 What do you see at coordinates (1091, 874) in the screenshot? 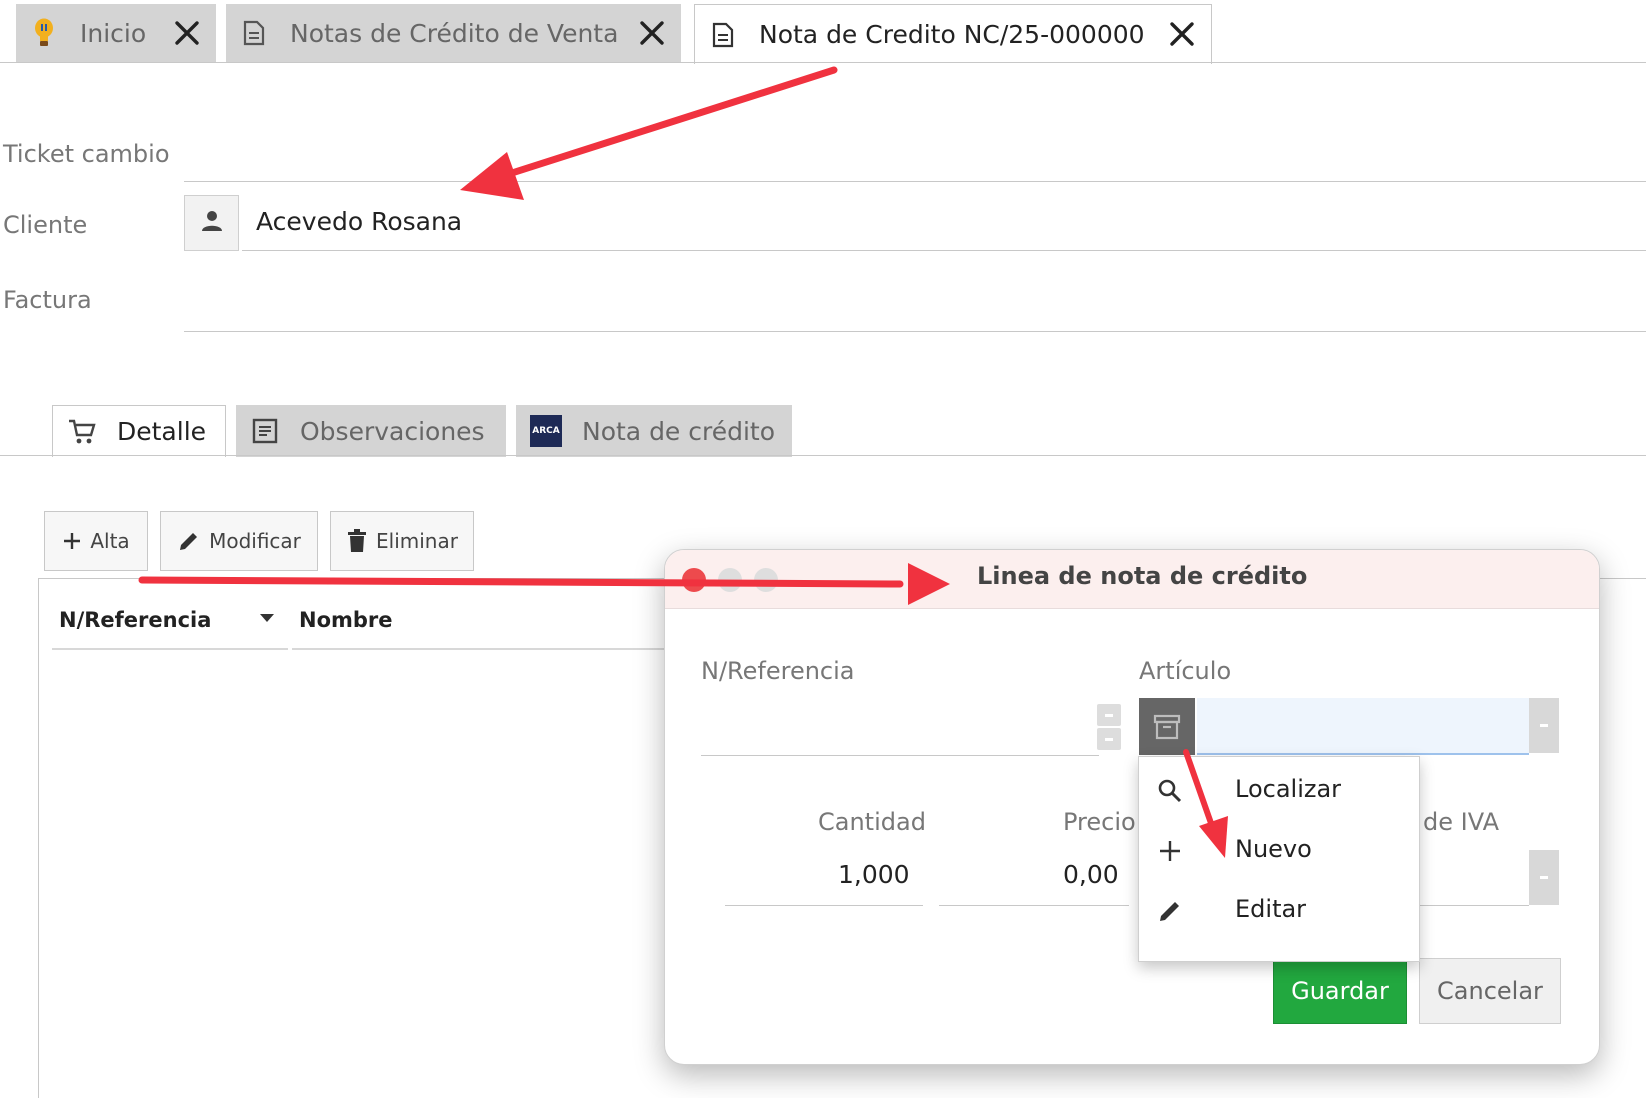
I see `precio-value: 0,00` at bounding box center [1091, 874].